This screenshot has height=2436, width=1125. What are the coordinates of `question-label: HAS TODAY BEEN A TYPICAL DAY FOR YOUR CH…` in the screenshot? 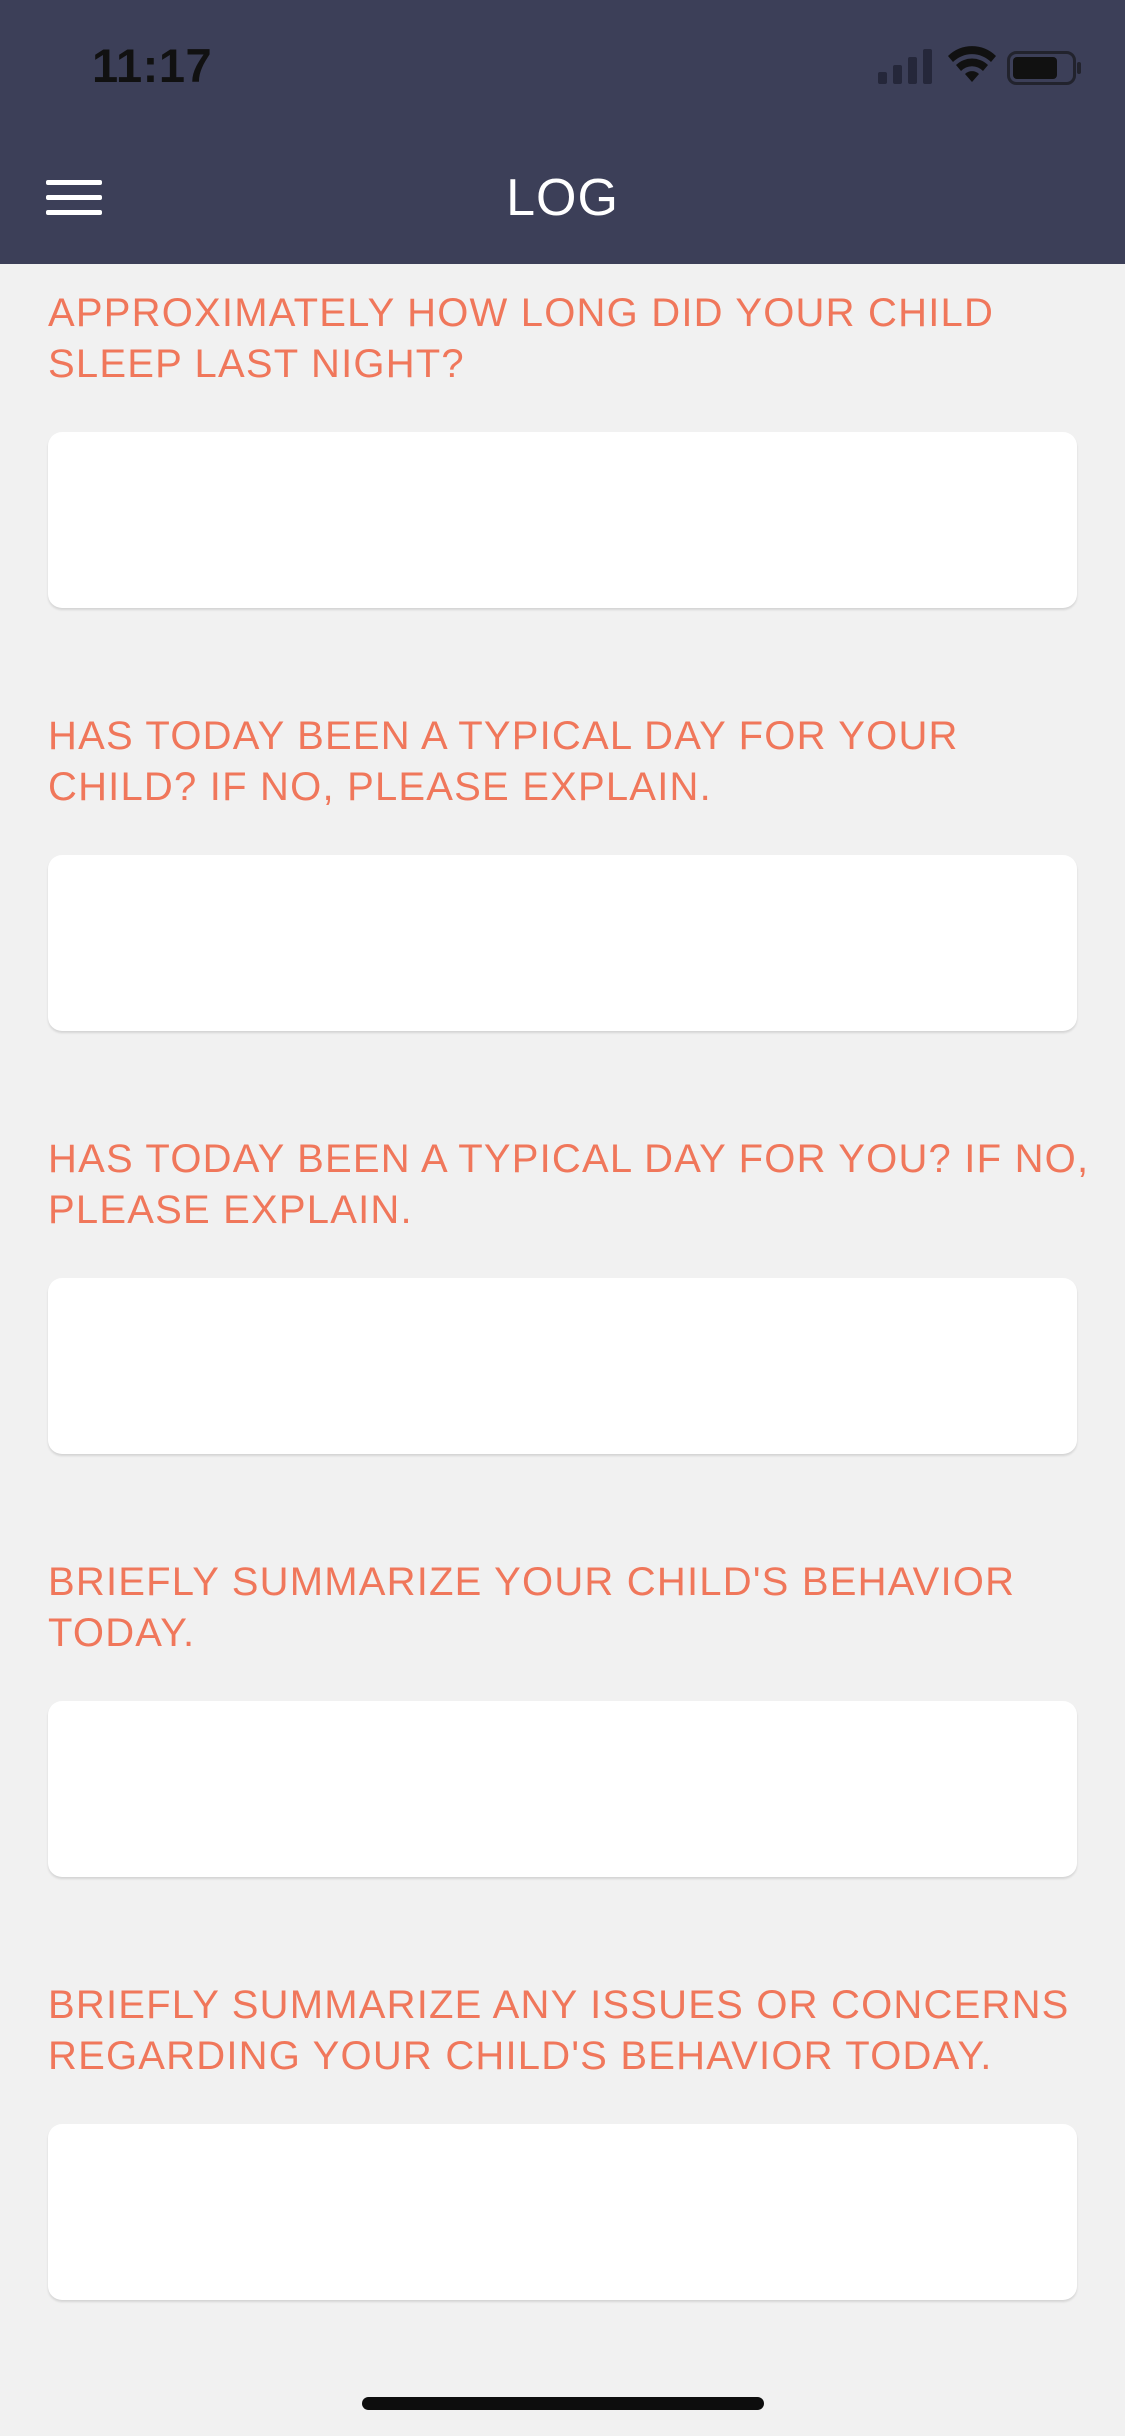 It's located at (503, 761).